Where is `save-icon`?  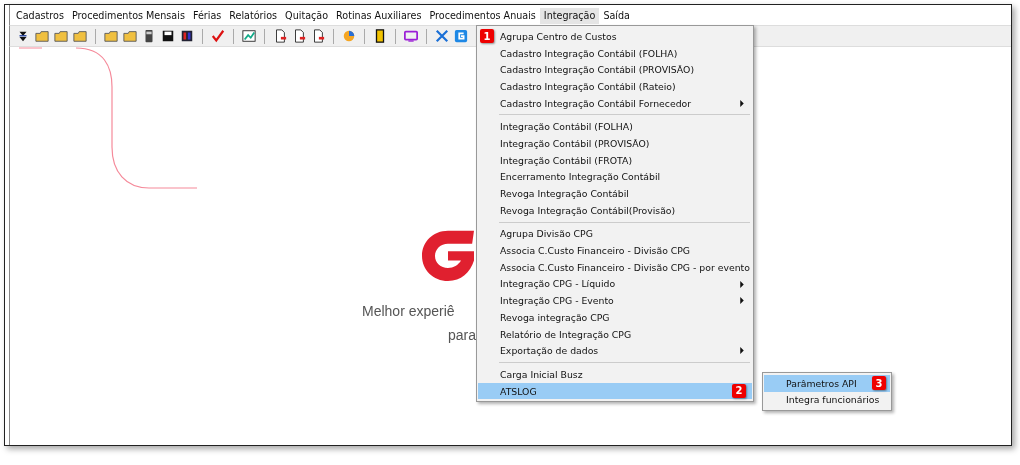 save-icon is located at coordinates (168, 36).